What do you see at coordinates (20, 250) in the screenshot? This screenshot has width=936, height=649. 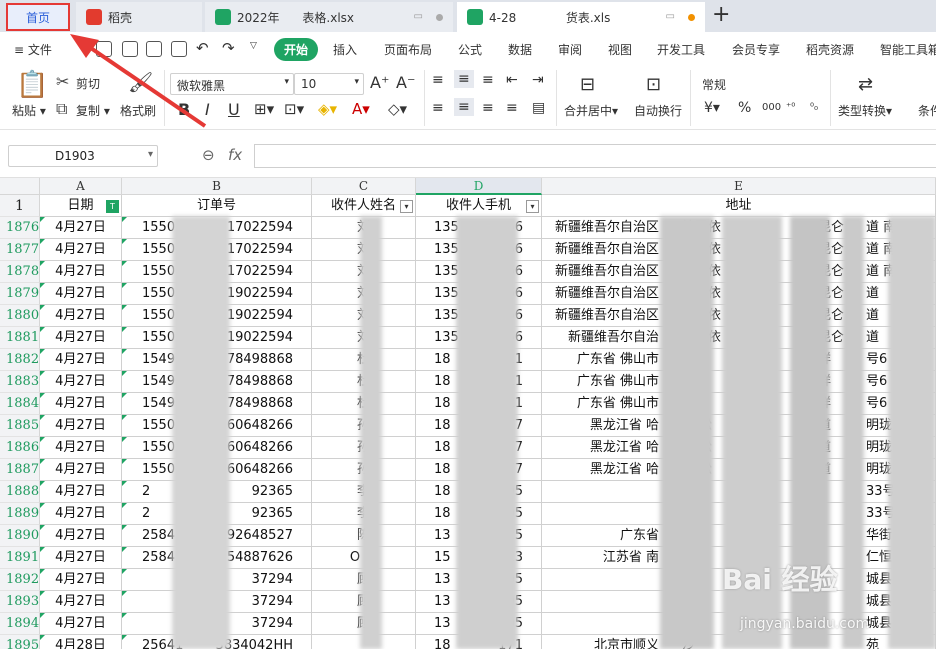 I see `row-number: 1877` at bounding box center [20, 250].